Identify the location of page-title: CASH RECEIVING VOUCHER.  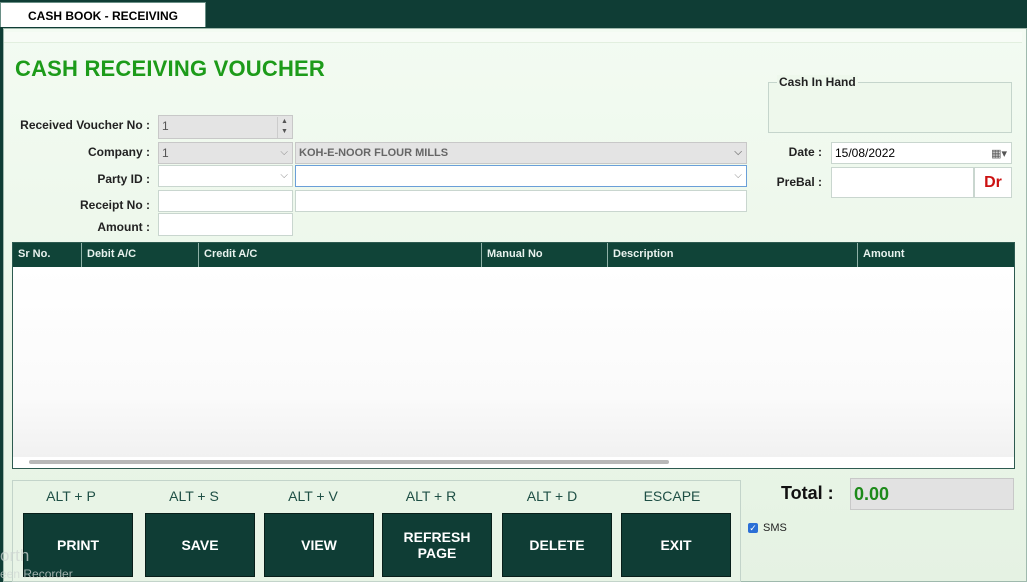
(170, 68).